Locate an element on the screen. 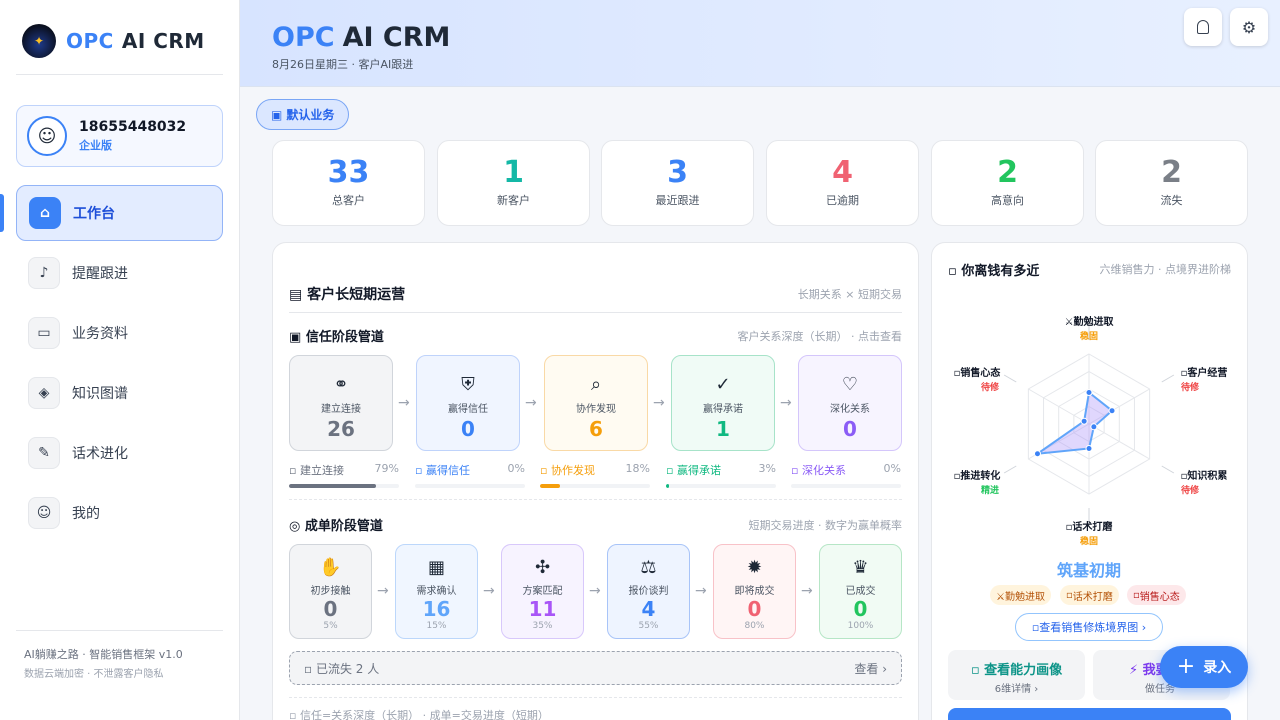 Image resolution: width=1280 pixels, height=720 pixels. stat-card-recent: 3 最近跟进 is located at coordinates (677, 183).